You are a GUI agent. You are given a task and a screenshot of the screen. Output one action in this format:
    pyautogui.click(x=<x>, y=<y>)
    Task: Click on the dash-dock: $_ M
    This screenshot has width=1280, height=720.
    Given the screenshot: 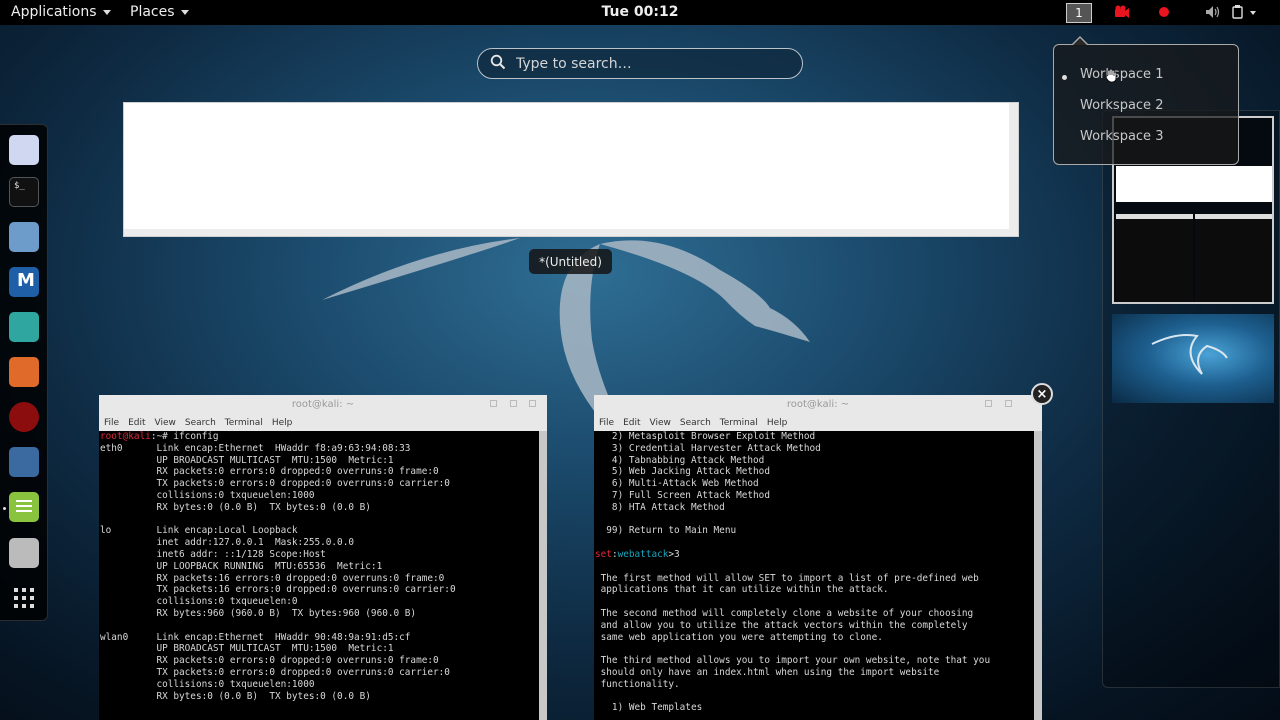 What is the action you would take?
    pyautogui.click(x=24, y=372)
    